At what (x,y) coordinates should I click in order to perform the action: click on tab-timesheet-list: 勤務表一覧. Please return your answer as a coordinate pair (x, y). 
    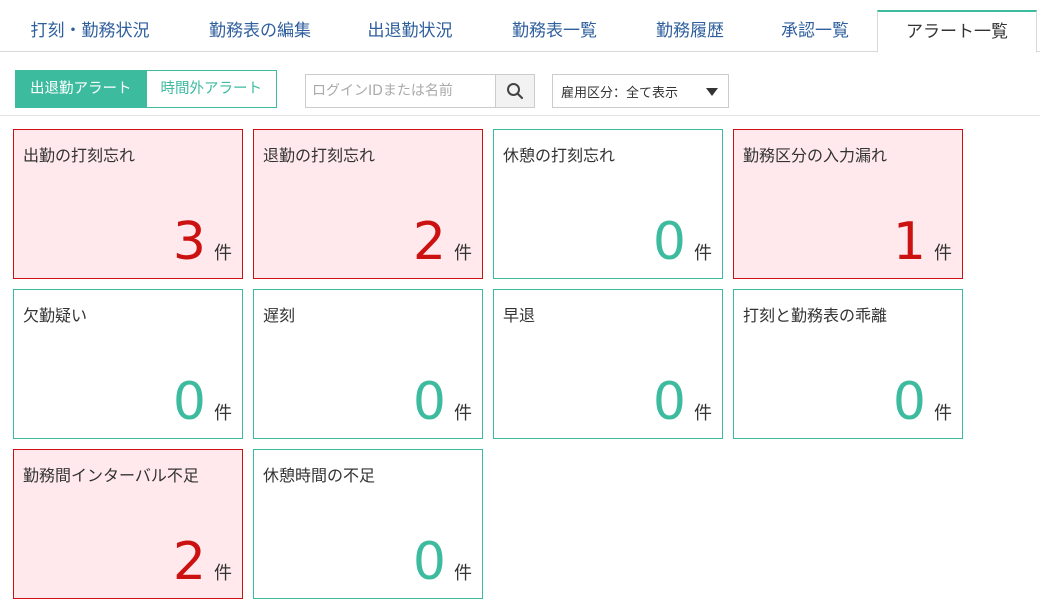
    Looking at the image, I should click on (554, 31).